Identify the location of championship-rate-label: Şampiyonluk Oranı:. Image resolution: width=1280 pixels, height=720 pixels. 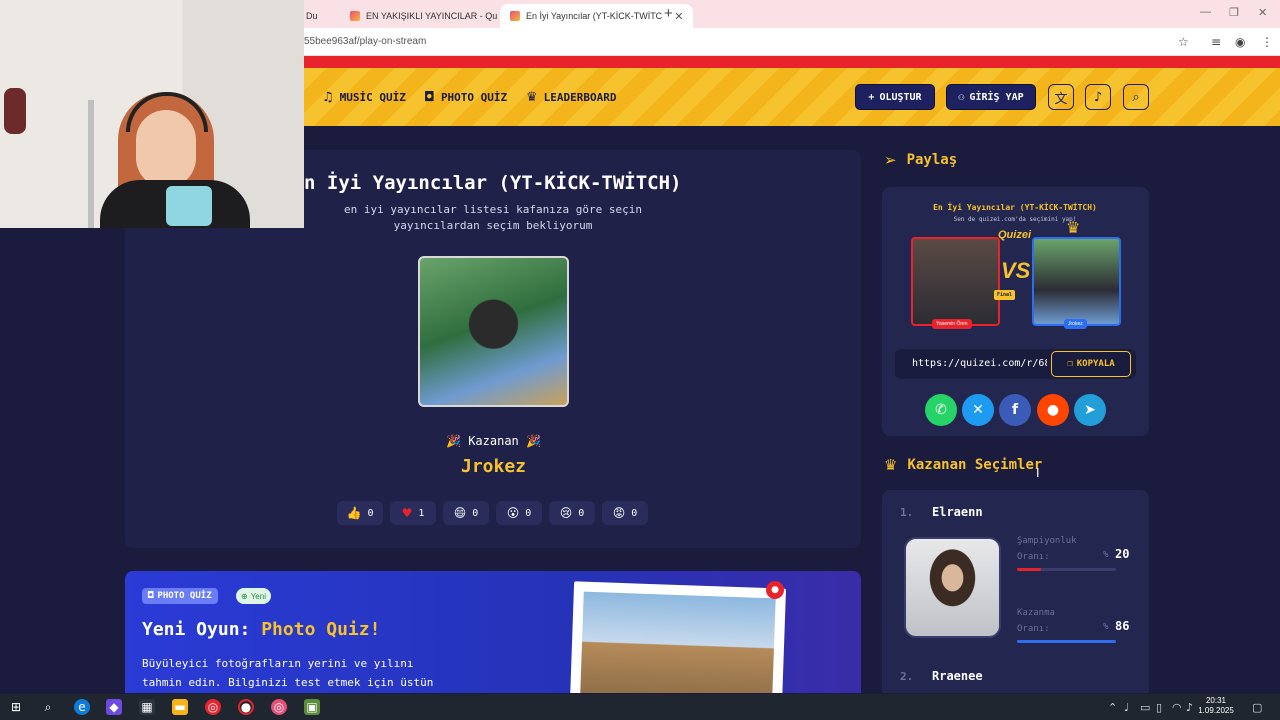
(1047, 549).